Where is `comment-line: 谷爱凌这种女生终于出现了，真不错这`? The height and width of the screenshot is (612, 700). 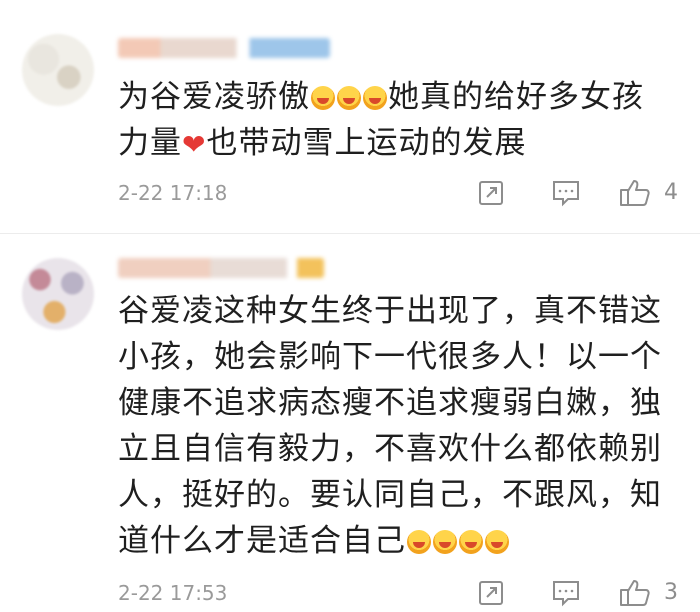
comment-line: 谷爱凌这种女生终于出现了，真不错这 is located at coordinates (390, 311).